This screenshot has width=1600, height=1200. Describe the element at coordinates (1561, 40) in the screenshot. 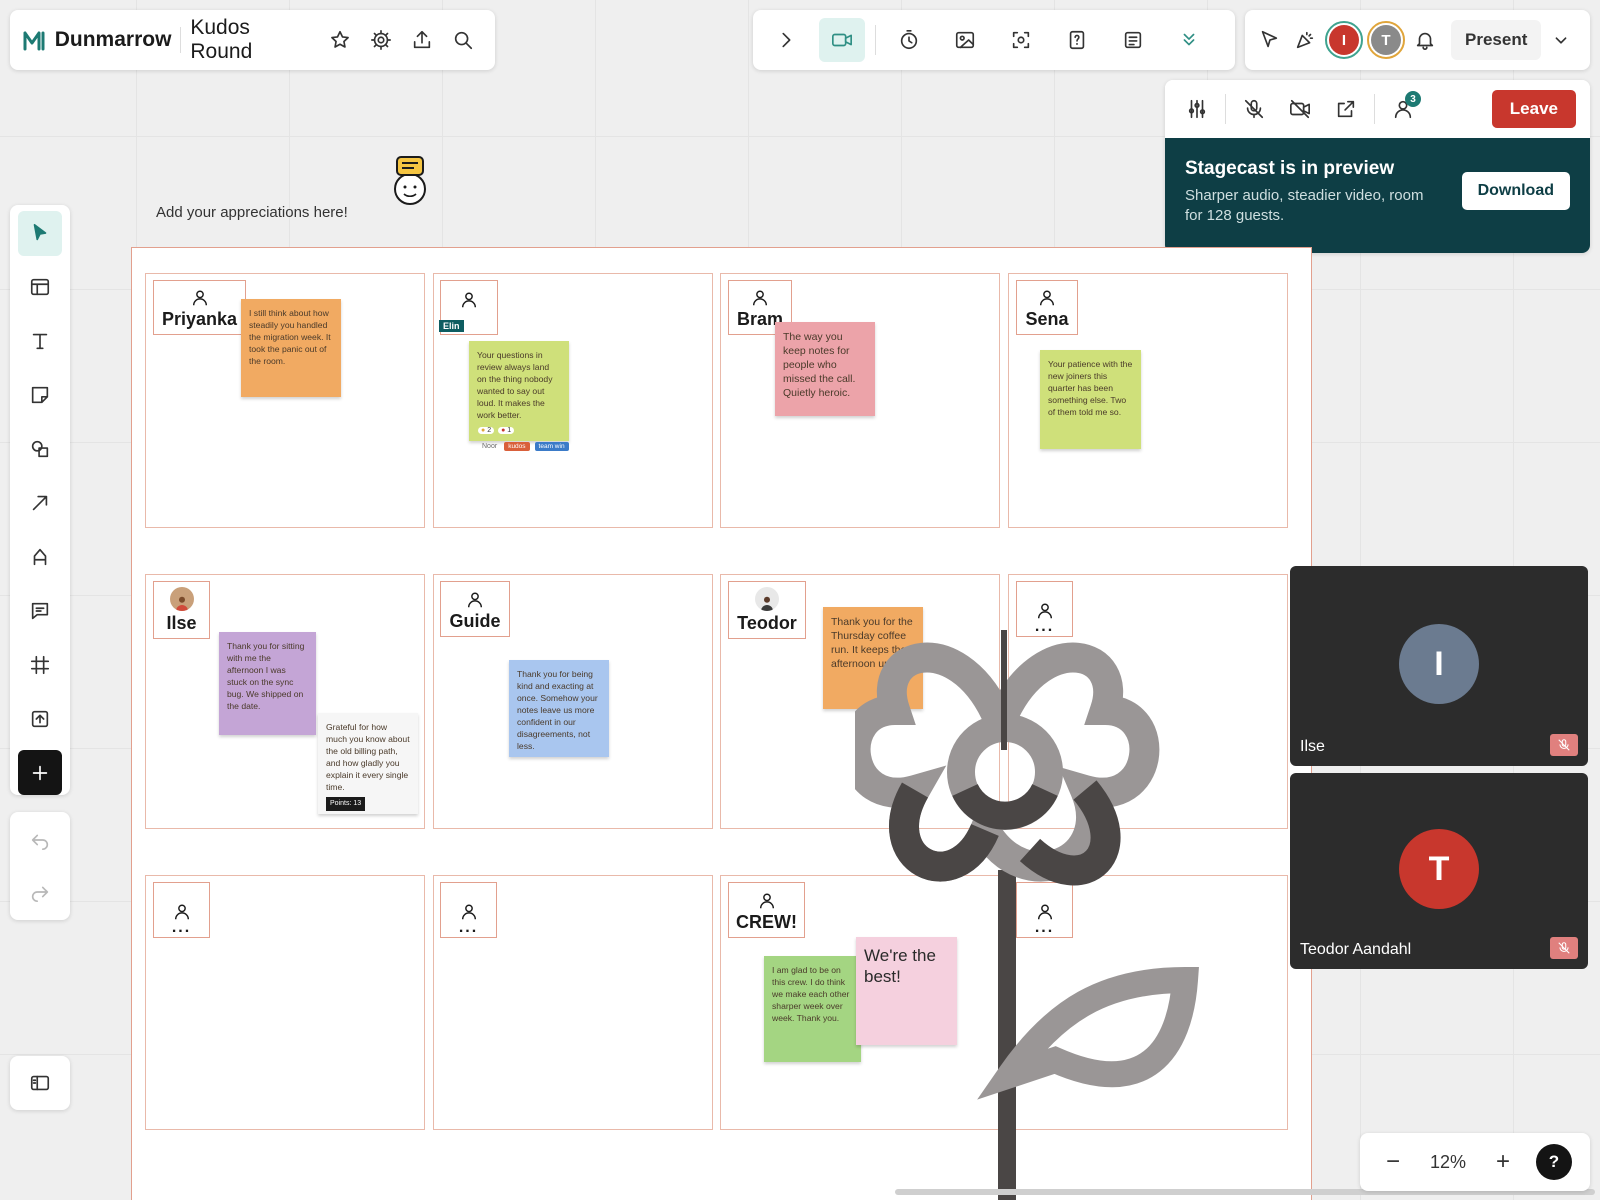

I see `chevron-down-icon` at that location.